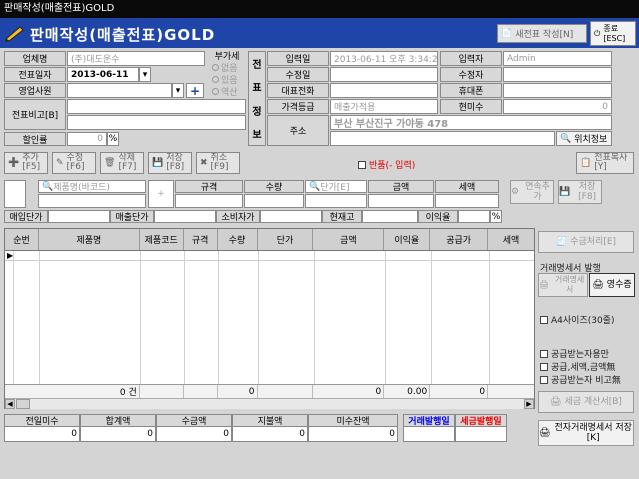  Describe the element at coordinates (384, 74) in the screenshot. I see `edit-date-field` at that location.